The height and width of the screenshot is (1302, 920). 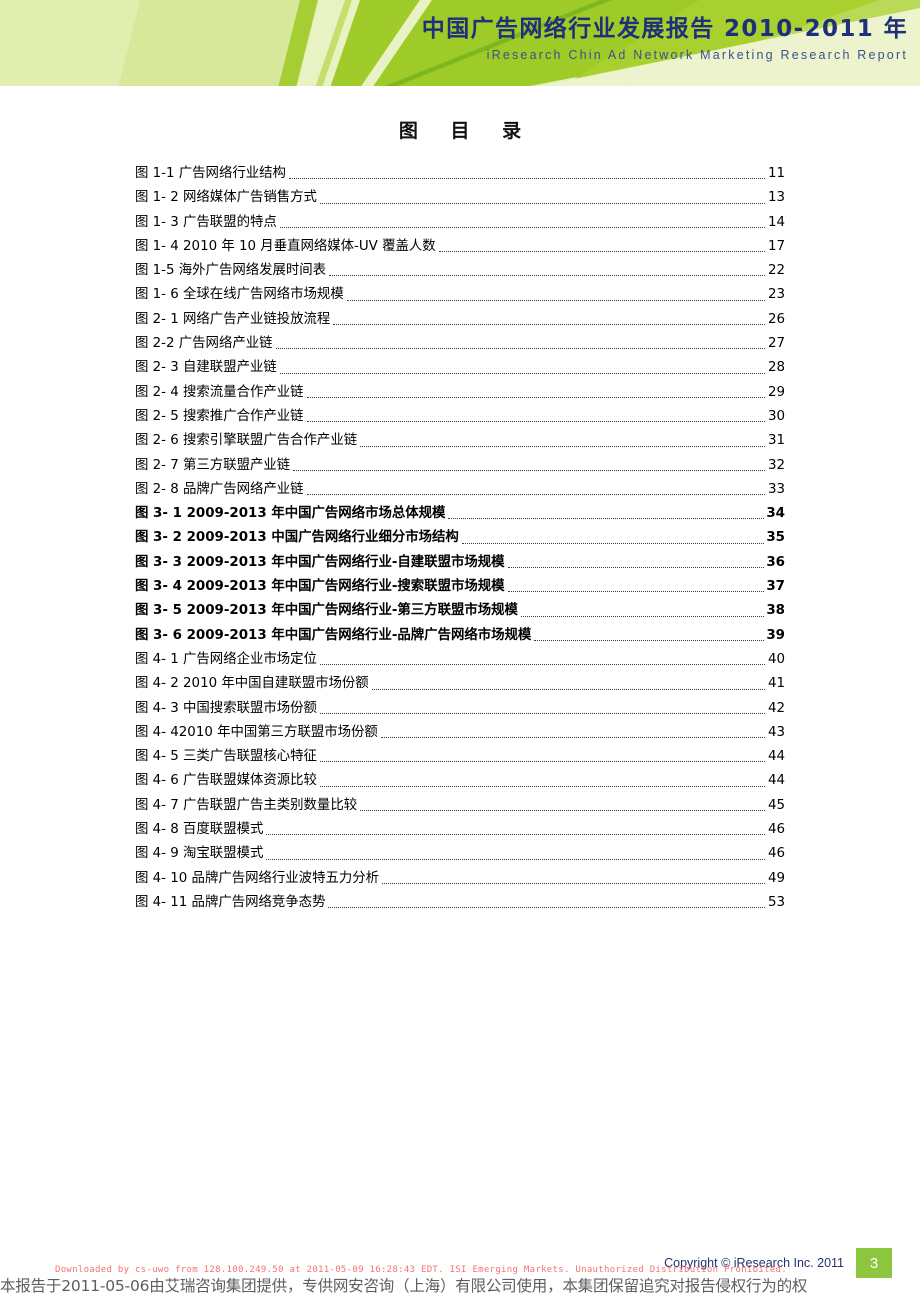 What do you see at coordinates (246, 441) in the screenshot?
I see `toc-entry-label: 图 2- 6 搜索引擎联盟广告合作产业链` at bounding box center [246, 441].